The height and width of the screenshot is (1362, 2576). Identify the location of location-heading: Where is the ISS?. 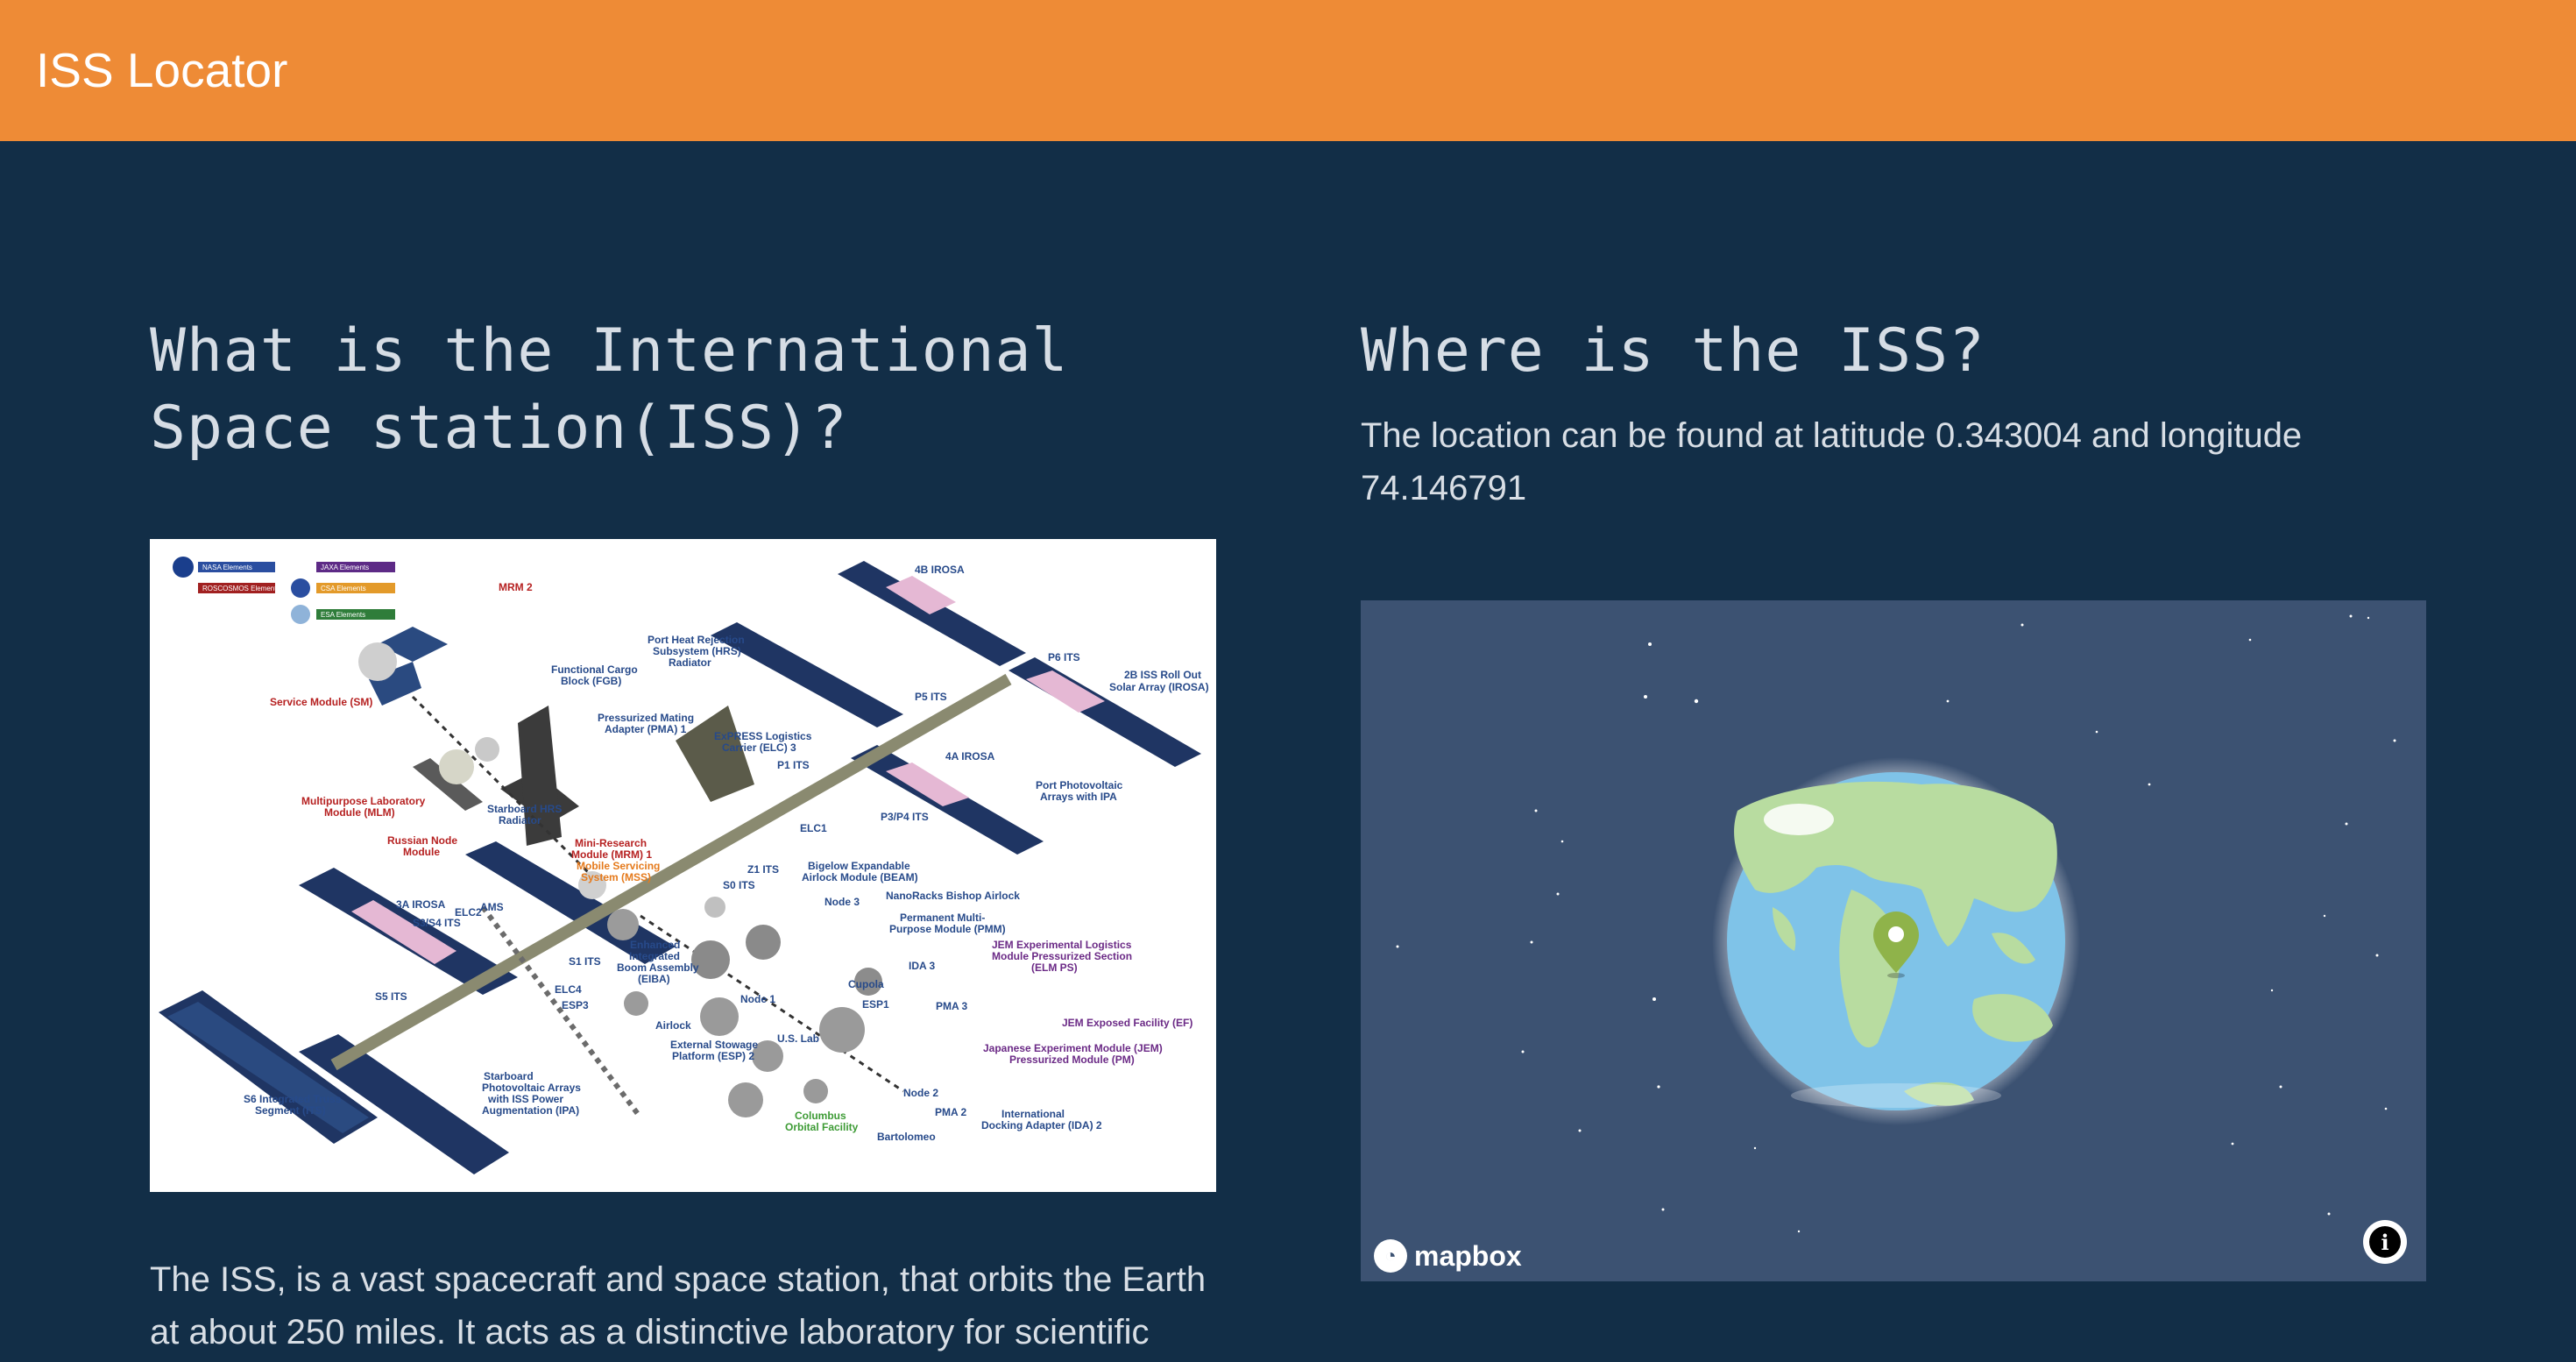
(1673, 351).